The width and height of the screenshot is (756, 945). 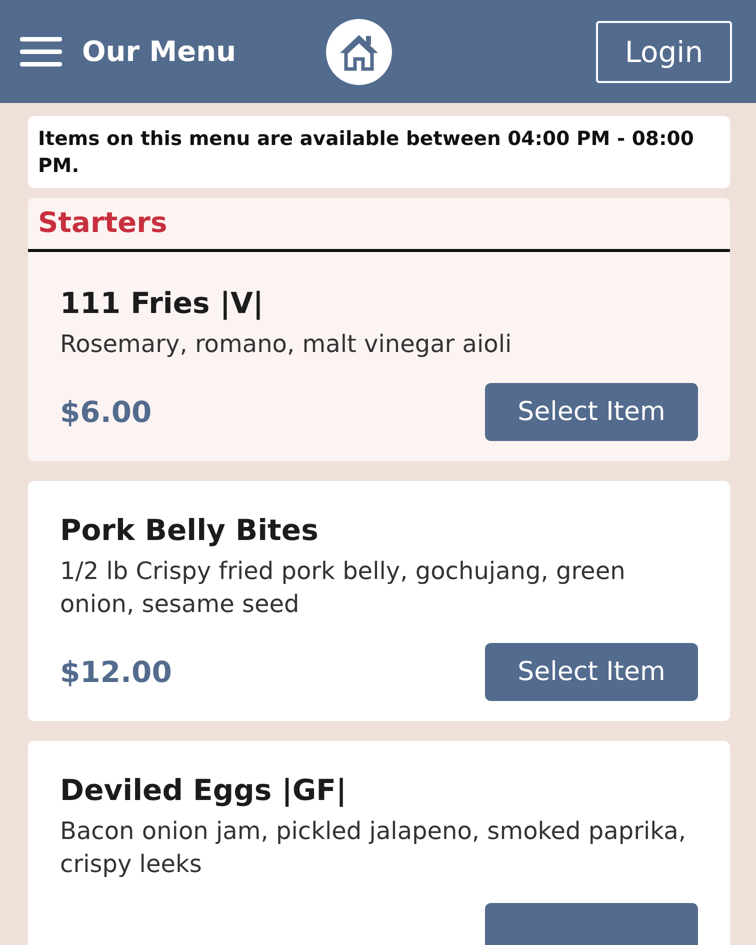 What do you see at coordinates (162, 303) in the screenshot?
I see `item-name: 111 Fries |V|` at bounding box center [162, 303].